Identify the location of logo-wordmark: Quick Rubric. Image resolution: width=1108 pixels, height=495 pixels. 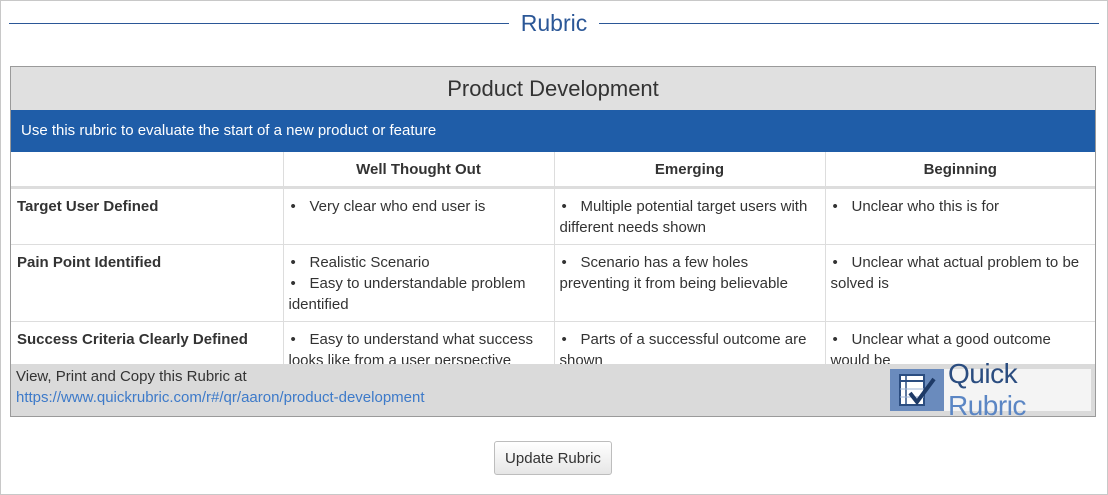
(1017, 390).